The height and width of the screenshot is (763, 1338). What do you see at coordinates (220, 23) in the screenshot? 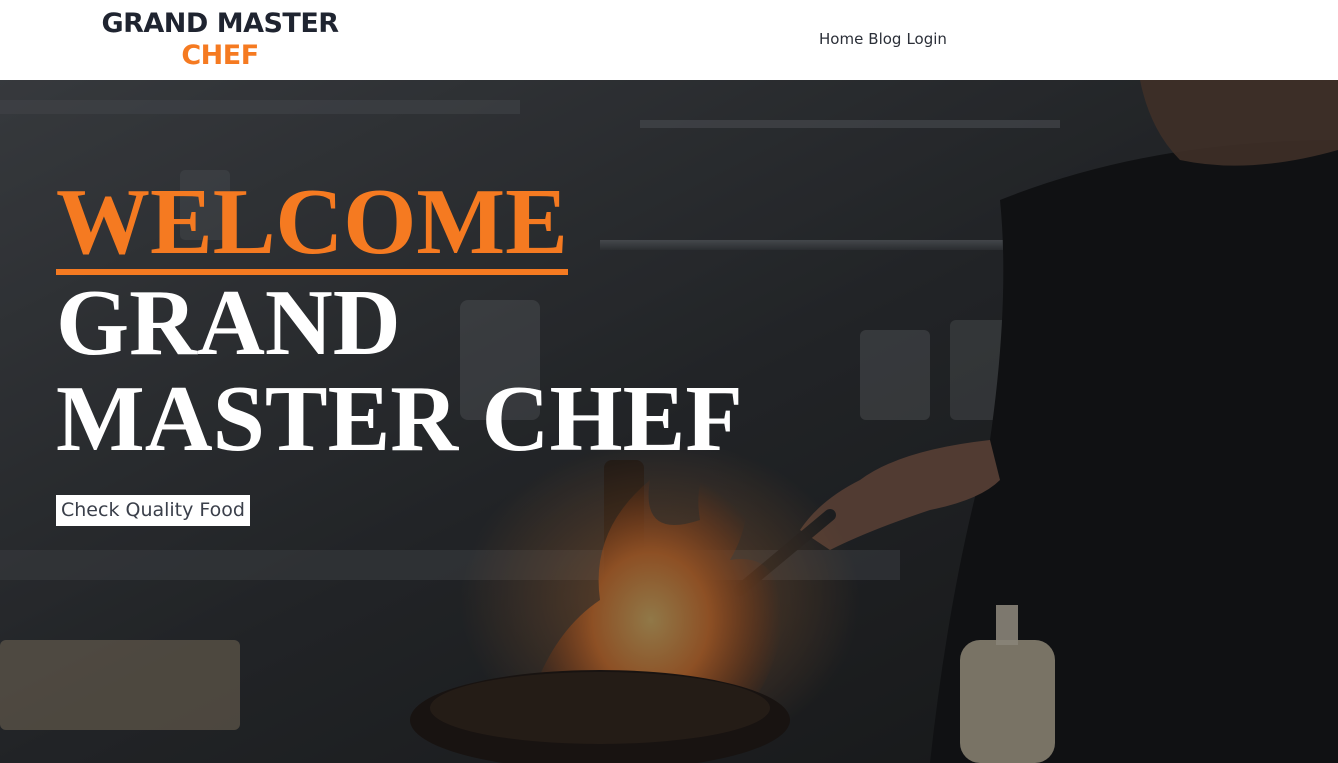
I see `brand-line-1: GRAND MASTER` at bounding box center [220, 23].